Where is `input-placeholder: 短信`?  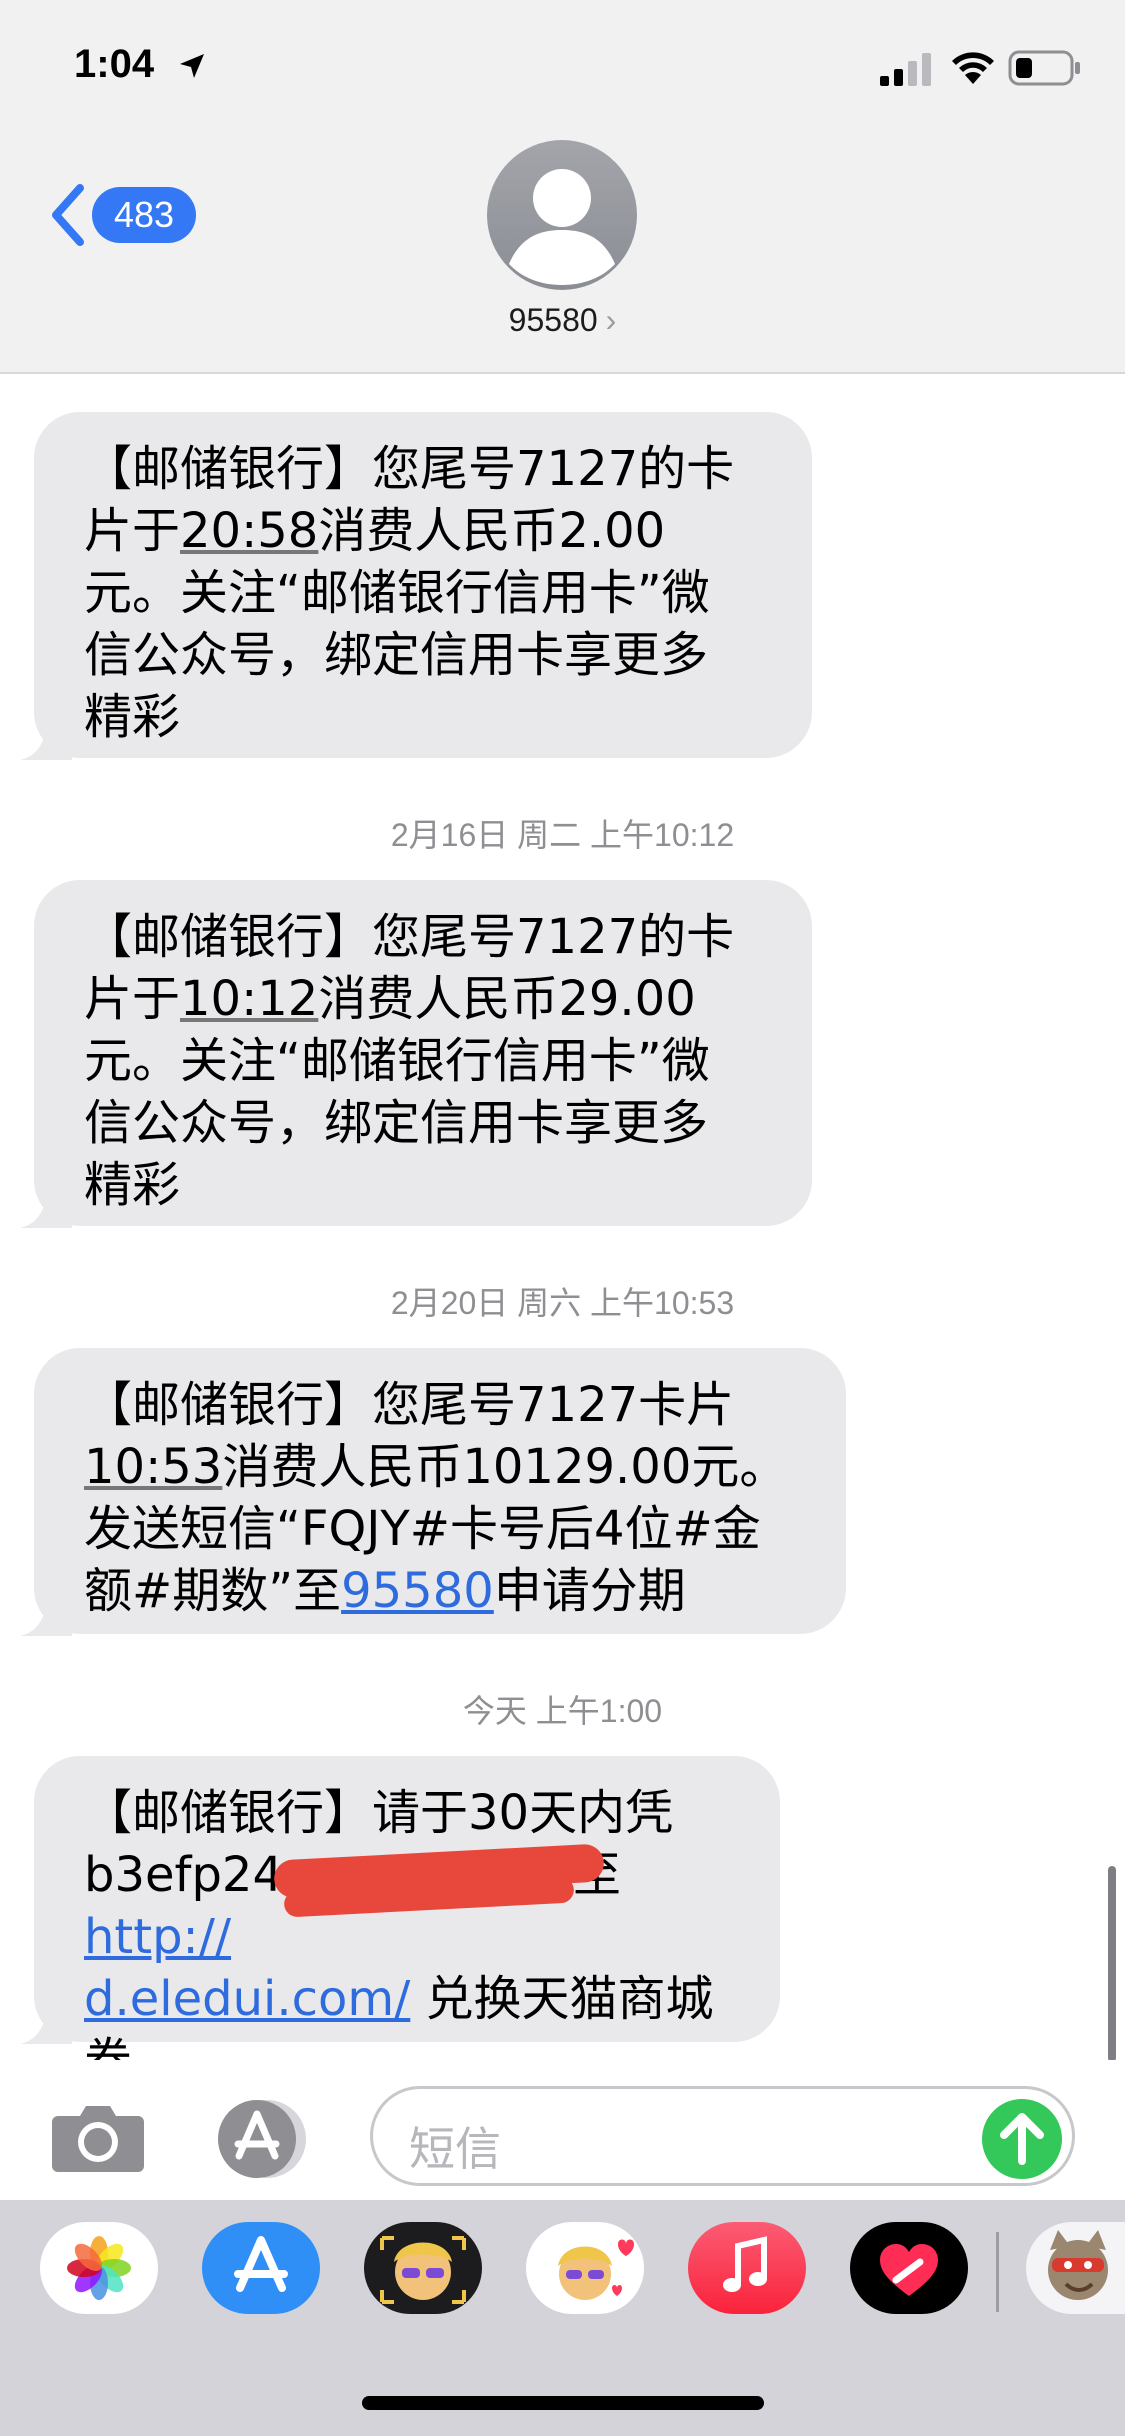
input-placeholder: 短信 is located at coordinates (455, 2149).